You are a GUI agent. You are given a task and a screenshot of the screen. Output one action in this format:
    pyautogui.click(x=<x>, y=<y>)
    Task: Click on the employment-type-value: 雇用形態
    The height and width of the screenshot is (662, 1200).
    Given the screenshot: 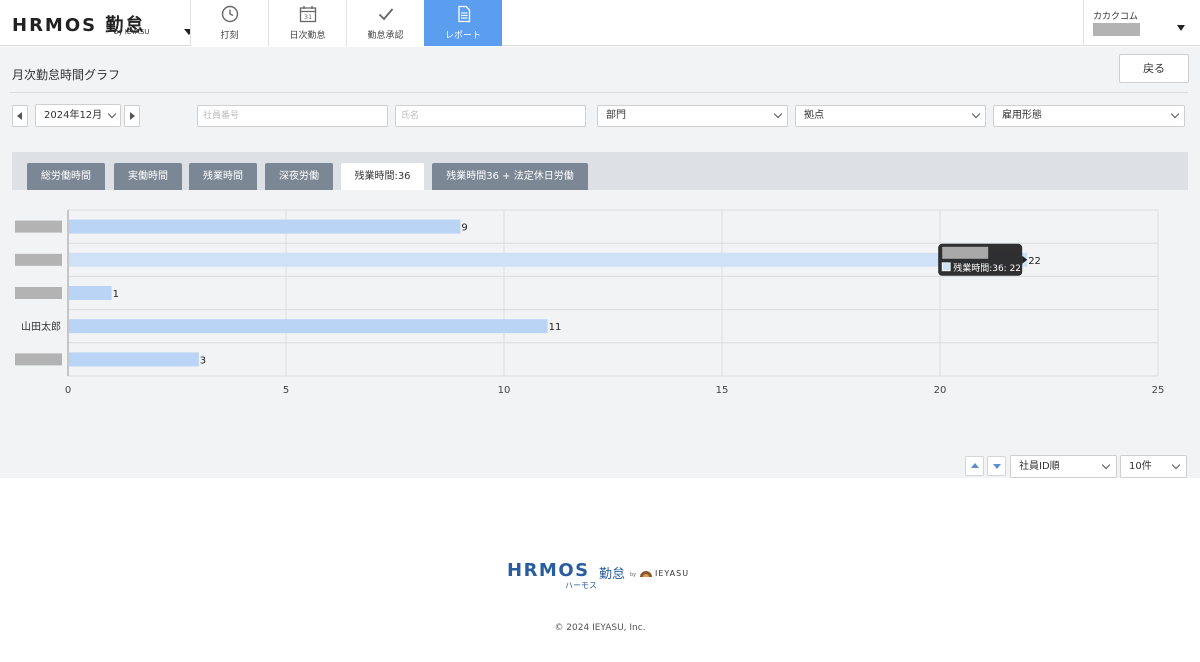 What is the action you would take?
    pyautogui.click(x=1022, y=115)
    